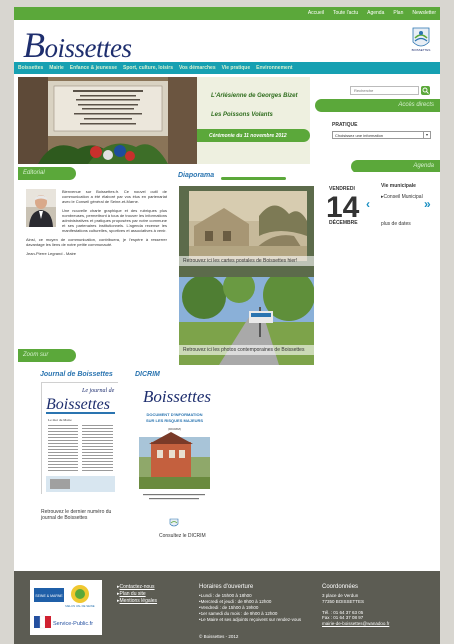 The height and width of the screenshot is (644, 454). I want to click on hours-item: Vendredi : de 15h00 à 19h00, so click(256, 607).